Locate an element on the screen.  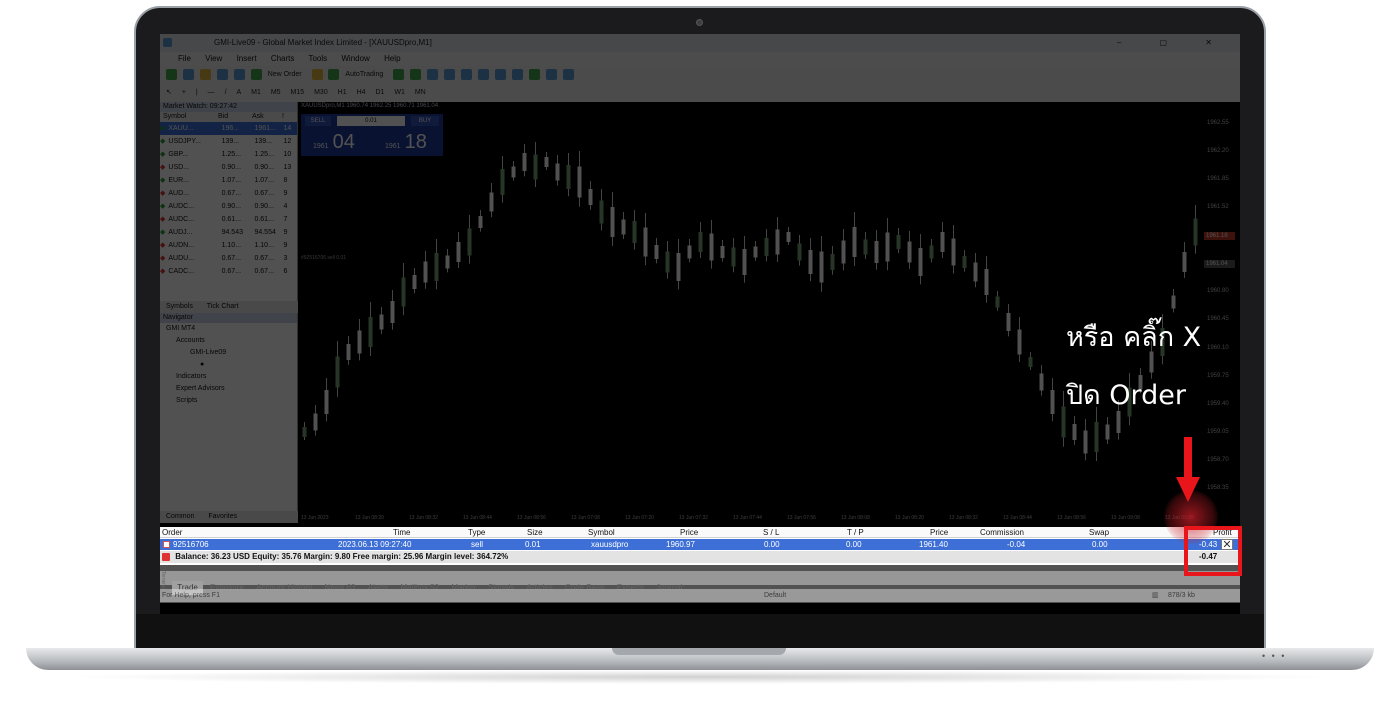
market-watch-row: ◆ AUDU... 0.67... 0.67... 3 is located at coordinates (228, 258).